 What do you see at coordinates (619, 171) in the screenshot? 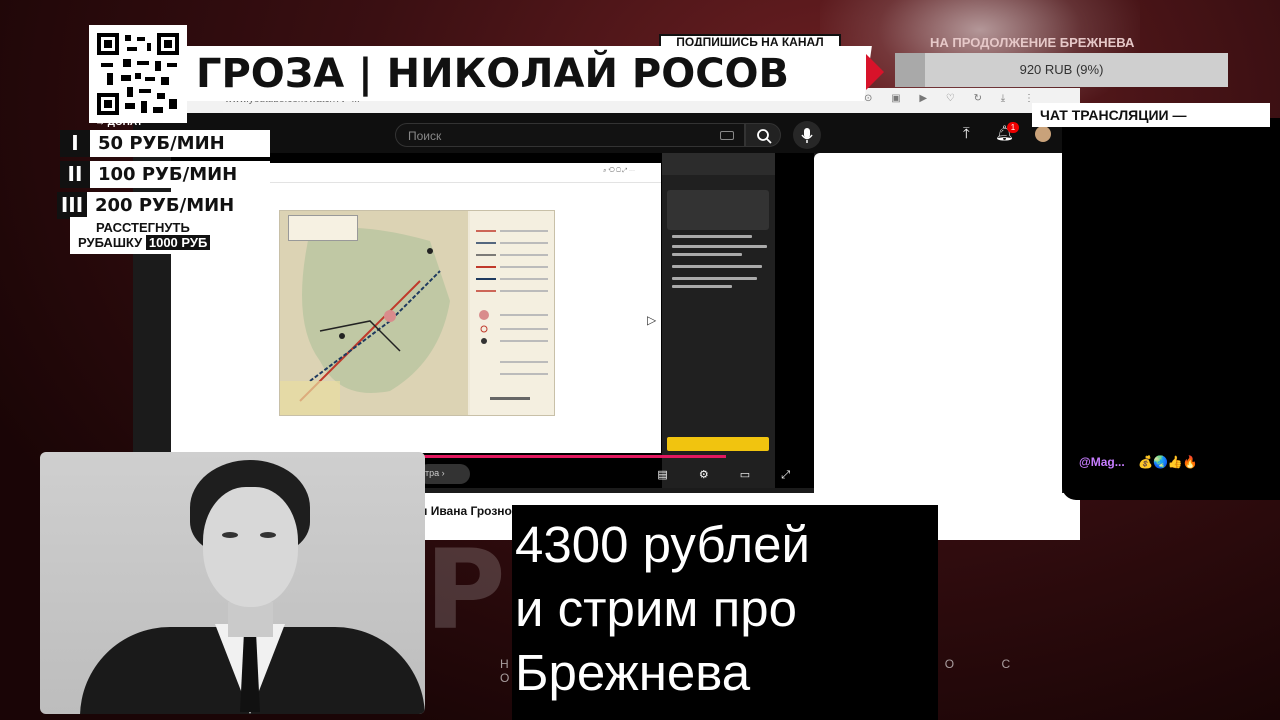
I see `inner-toolbar-icons: ⌕ ⟲ ▢ ⤢ ⋯` at bounding box center [619, 171].